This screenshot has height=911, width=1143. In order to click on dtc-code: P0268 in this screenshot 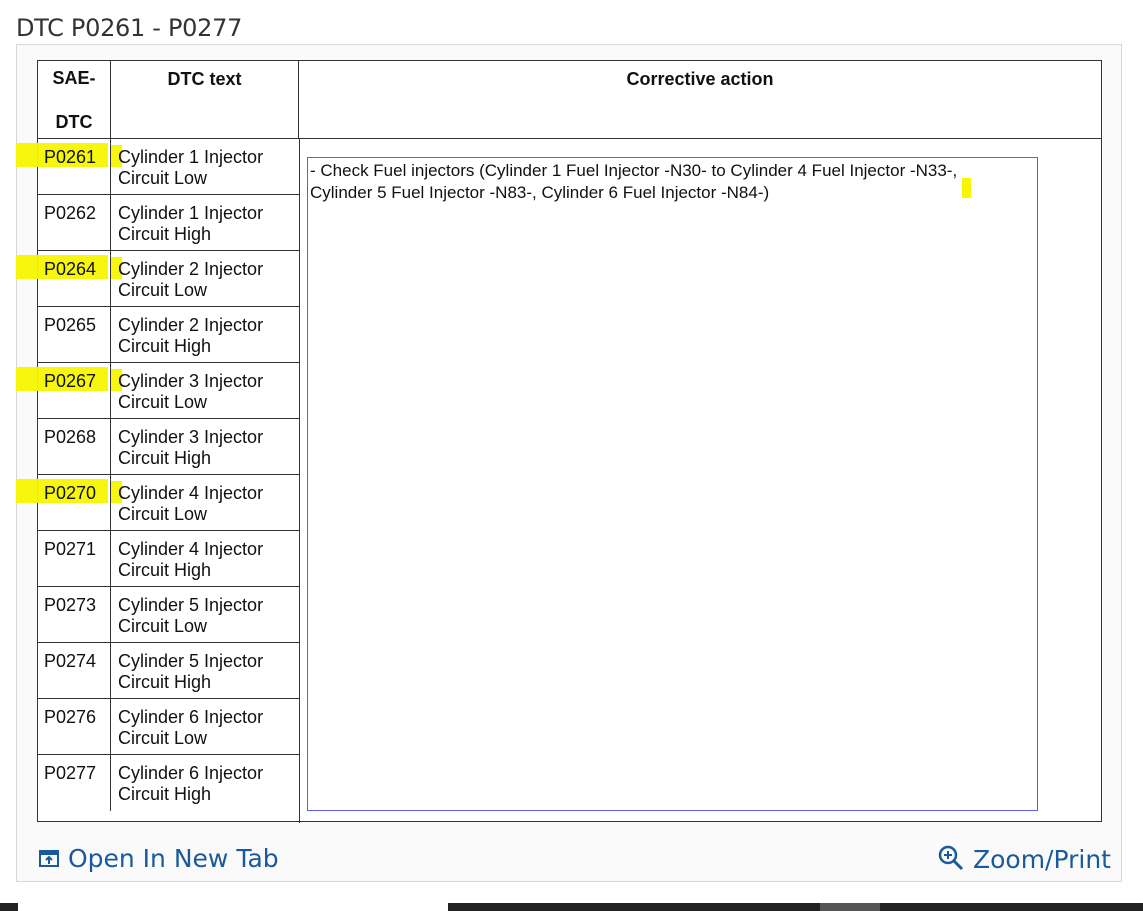, I will do `click(74, 446)`.